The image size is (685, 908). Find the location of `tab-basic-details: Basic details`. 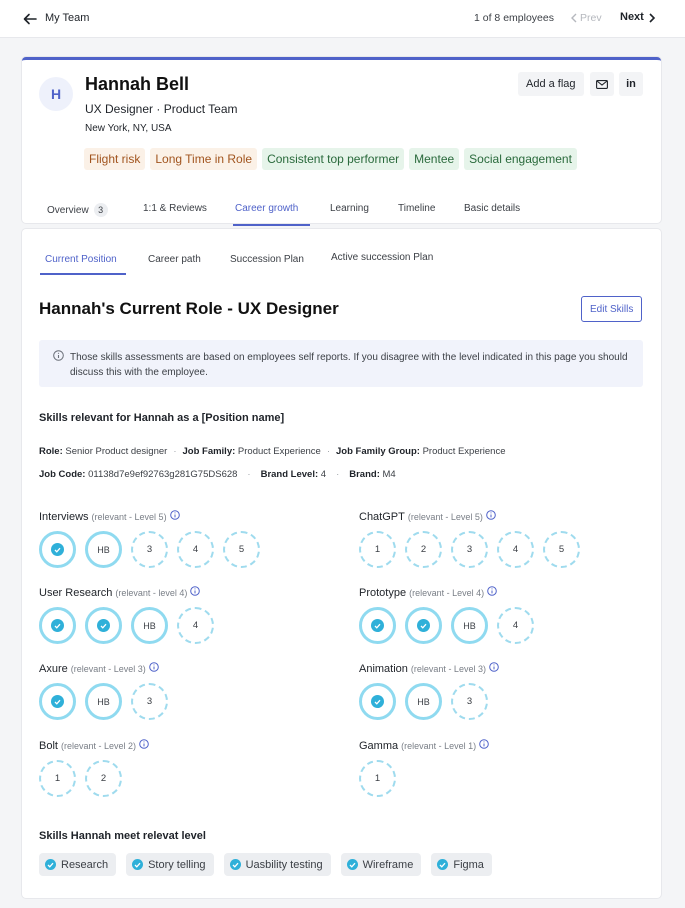

tab-basic-details: Basic details is located at coordinates (492, 208).